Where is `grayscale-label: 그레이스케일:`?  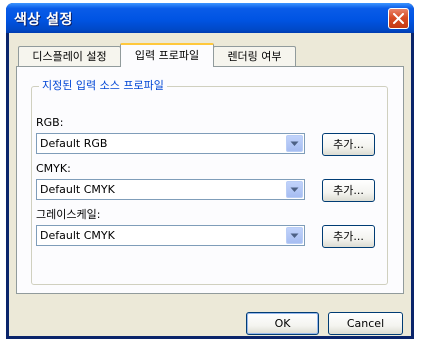
grayscale-label: 그레이스케일: is located at coordinates (68, 214).